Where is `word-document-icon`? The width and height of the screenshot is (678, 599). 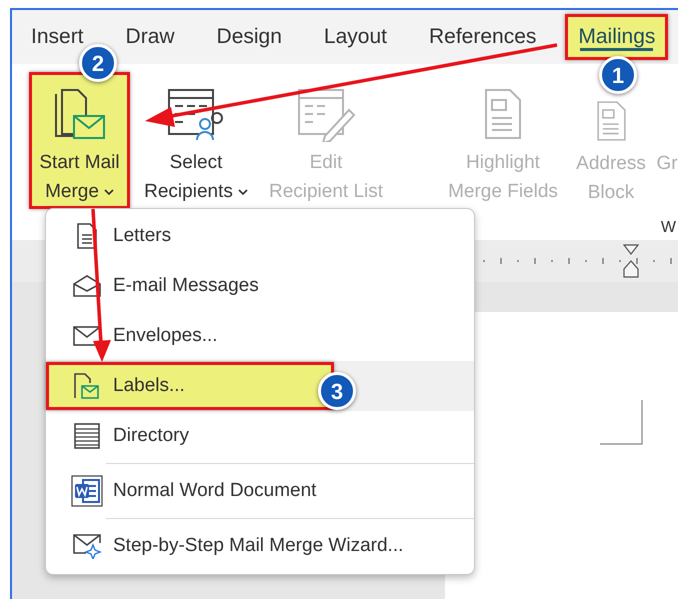 word-document-icon is located at coordinates (87, 491).